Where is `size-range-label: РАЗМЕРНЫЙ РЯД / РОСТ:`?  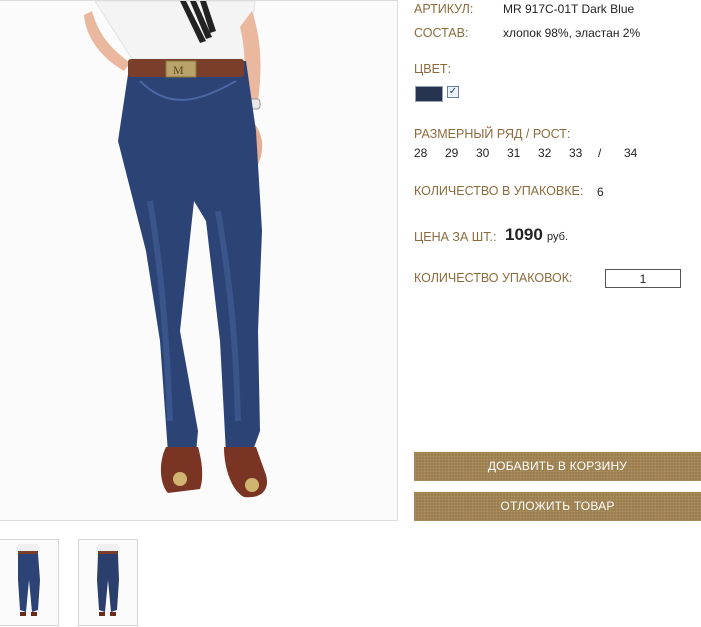 size-range-label: РАЗМЕРНЫЙ РЯД / РОСТ: is located at coordinates (492, 134).